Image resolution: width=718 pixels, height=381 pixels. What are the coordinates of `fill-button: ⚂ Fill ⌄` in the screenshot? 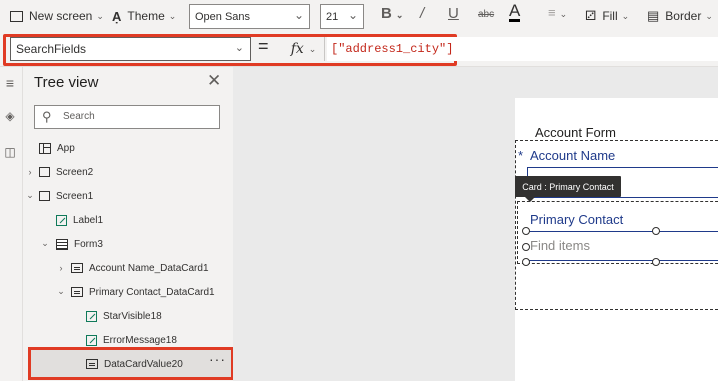 It's located at (607, 16).